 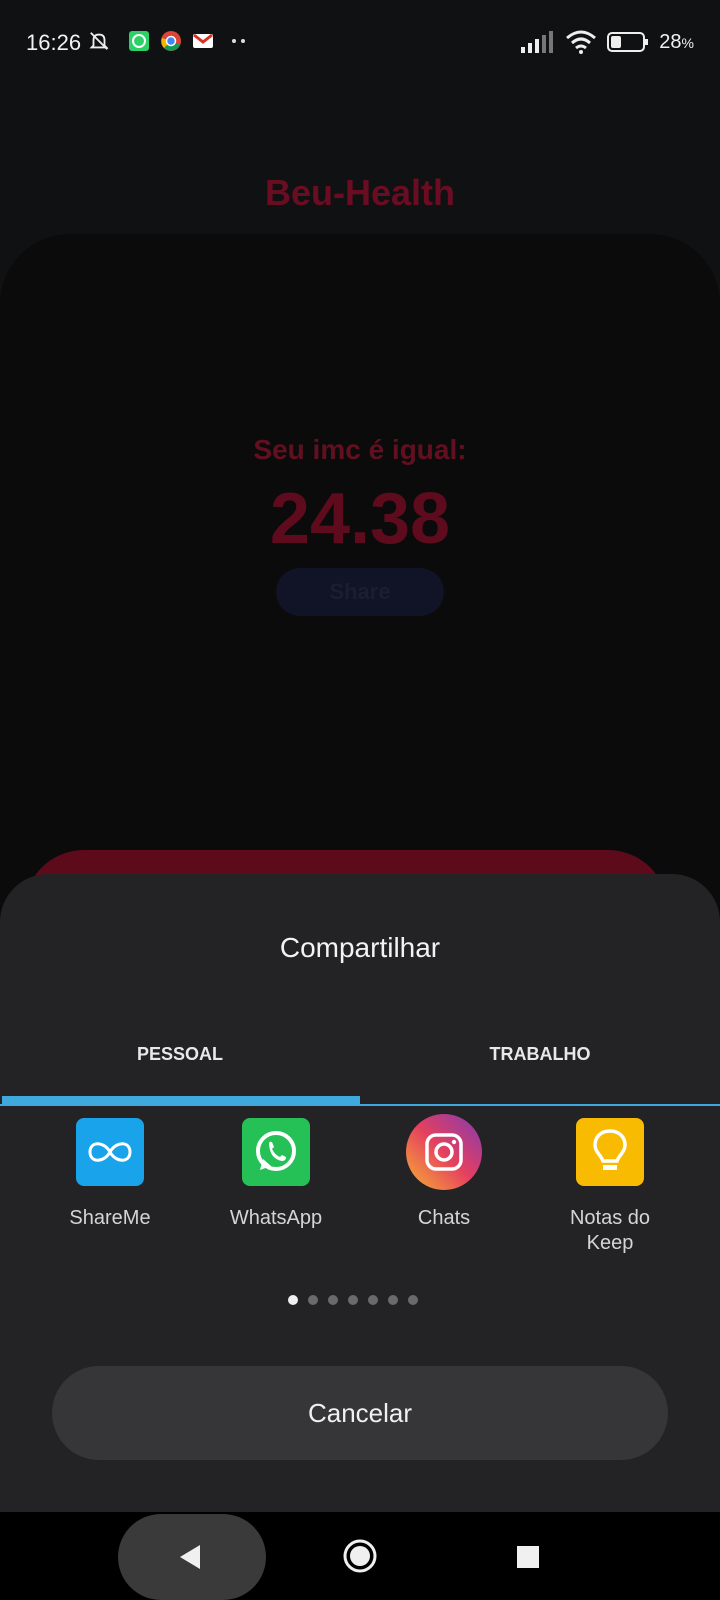 I want to click on gmail-icon, so click(x=203, y=40).